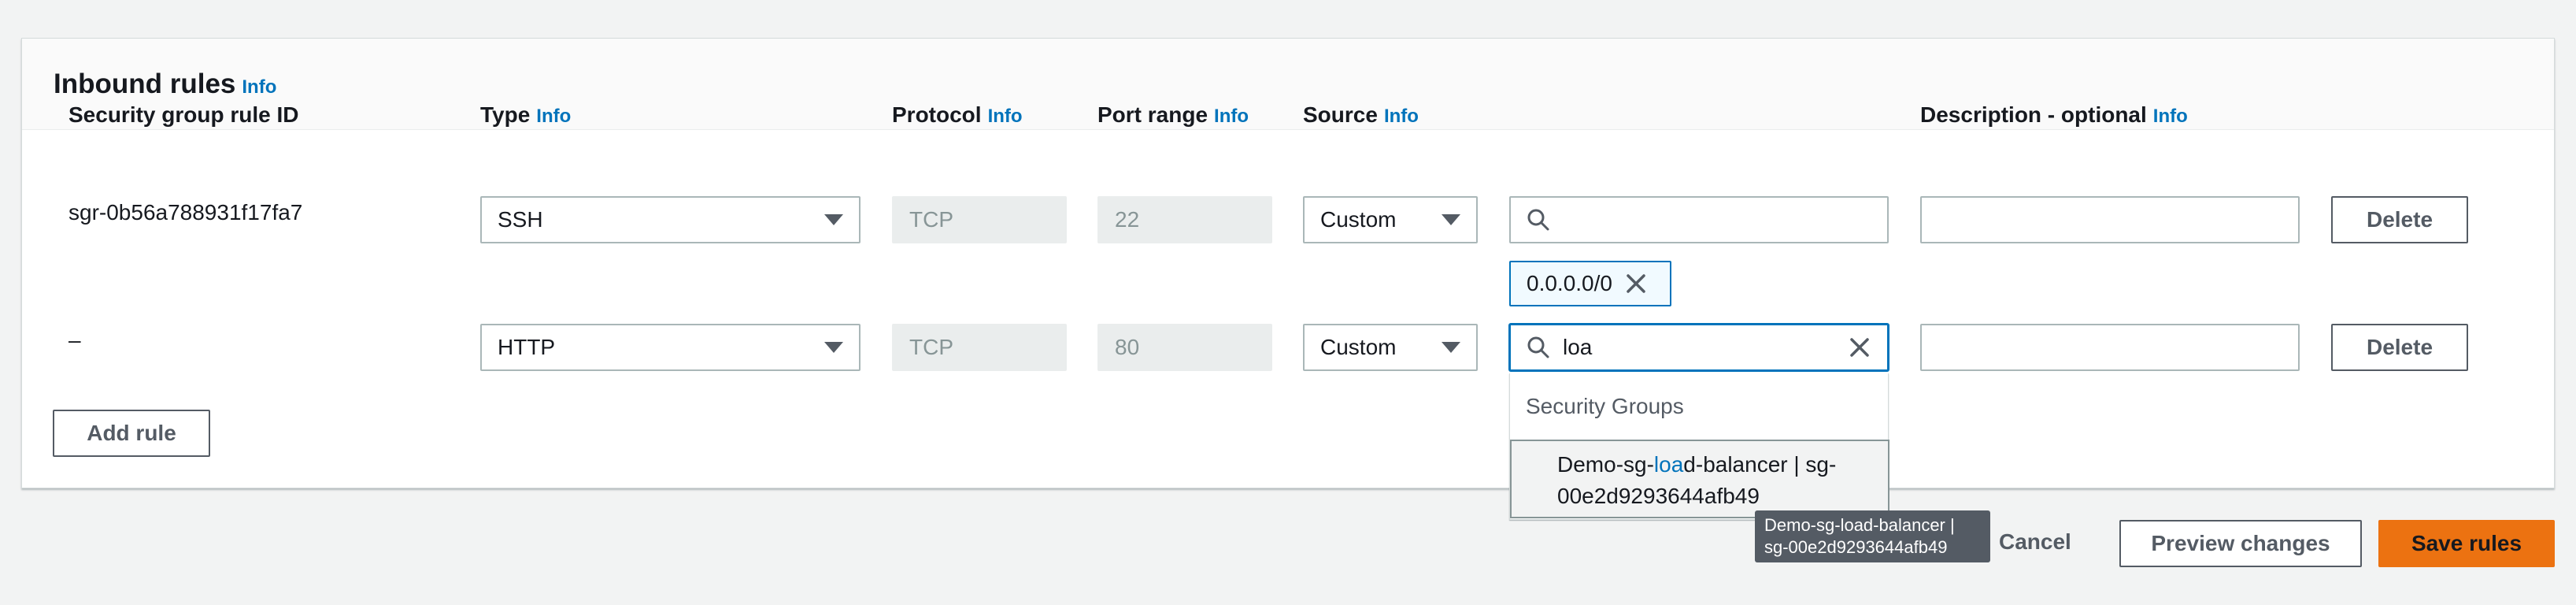 The width and height of the screenshot is (2576, 605). I want to click on dropdown-option-line1: Demo-sg-load-balancer | sg-, so click(1714, 465).